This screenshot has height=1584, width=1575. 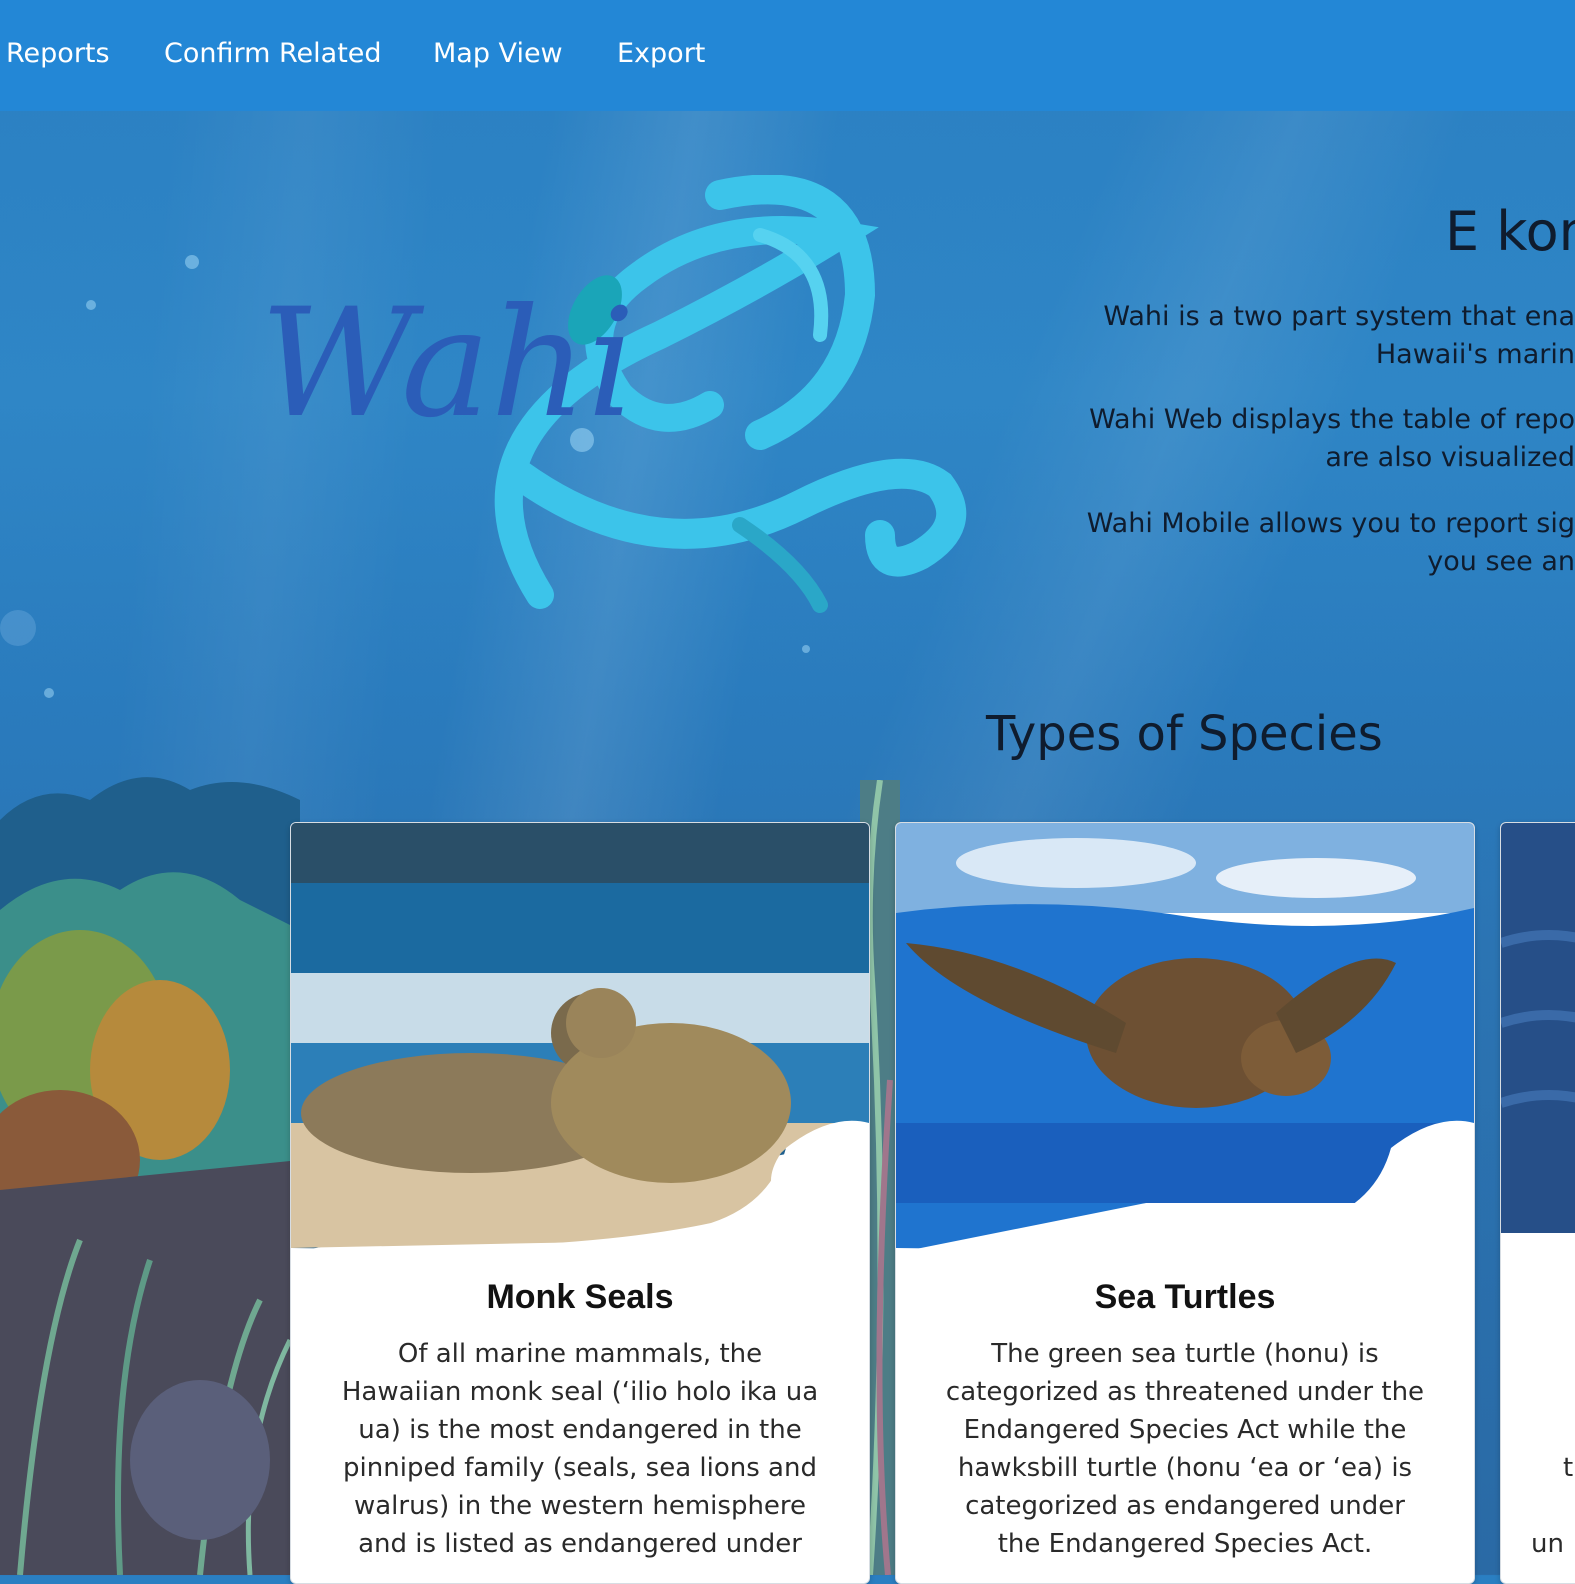 I want to click on species-card-partial: t un, so click(x=1537, y=1203).